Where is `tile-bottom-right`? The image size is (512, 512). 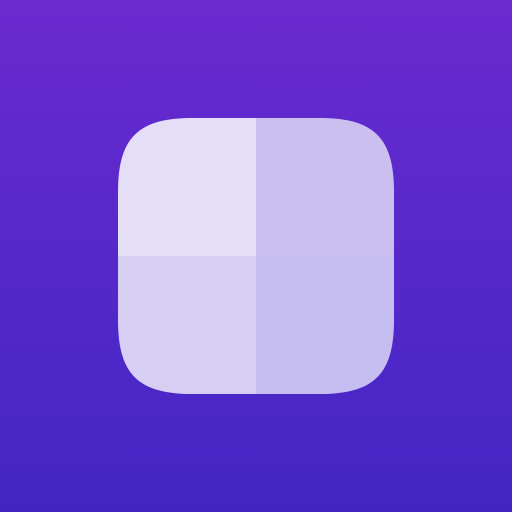
tile-bottom-right is located at coordinates (325, 325).